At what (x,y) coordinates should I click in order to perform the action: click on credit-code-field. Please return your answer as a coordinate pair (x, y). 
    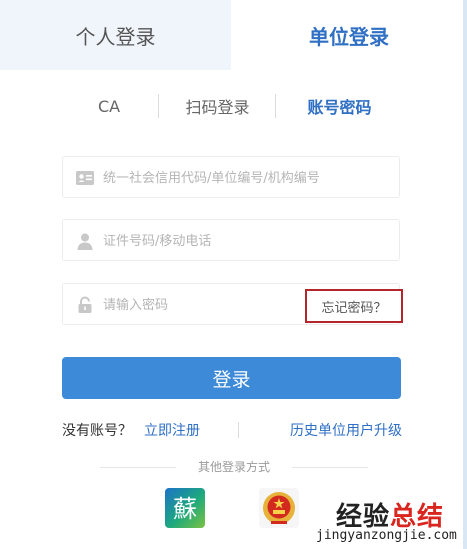
    Looking at the image, I should click on (231, 177).